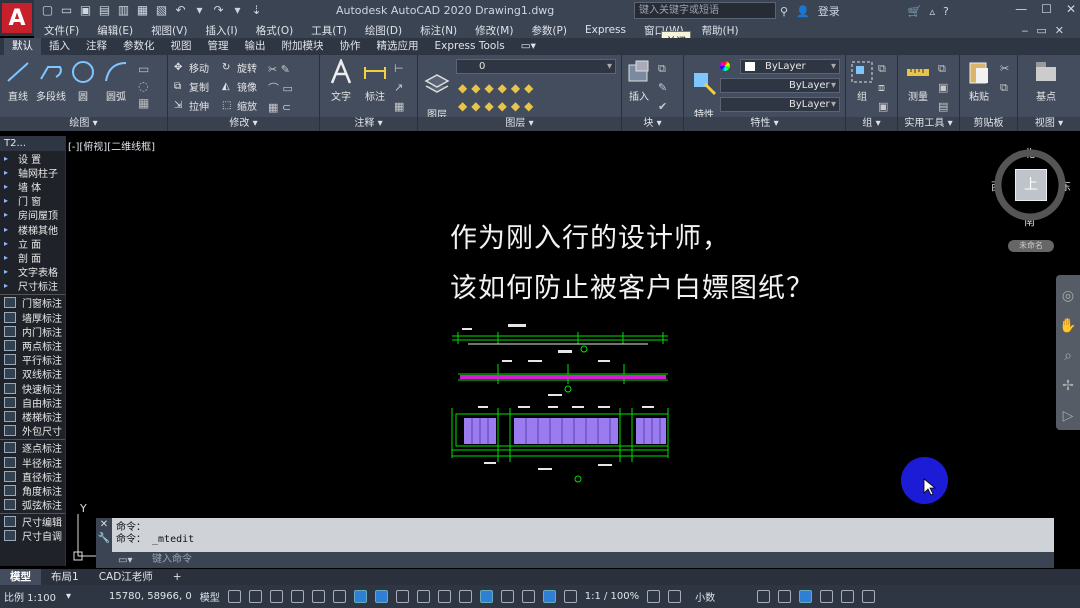  Describe the element at coordinates (32, 360) in the screenshot. I see `palette-item: 平行标注` at that location.